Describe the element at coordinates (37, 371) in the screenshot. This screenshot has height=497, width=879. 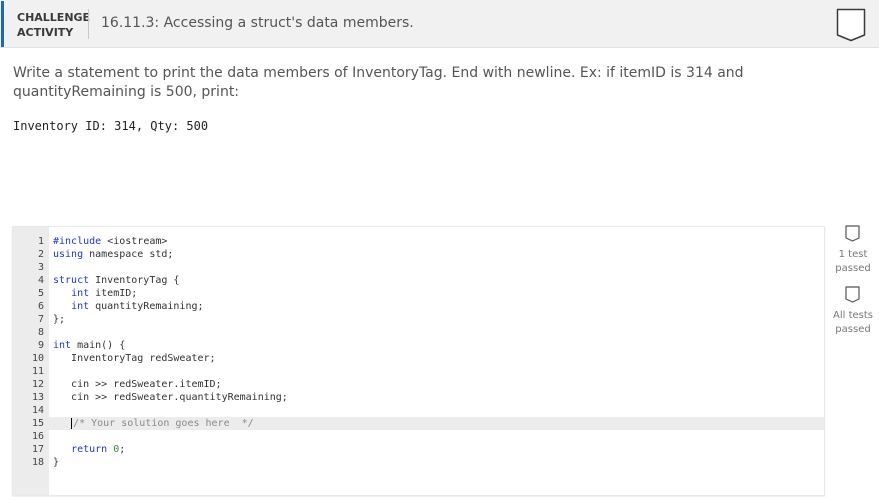
I see `line-number: 11` at that location.